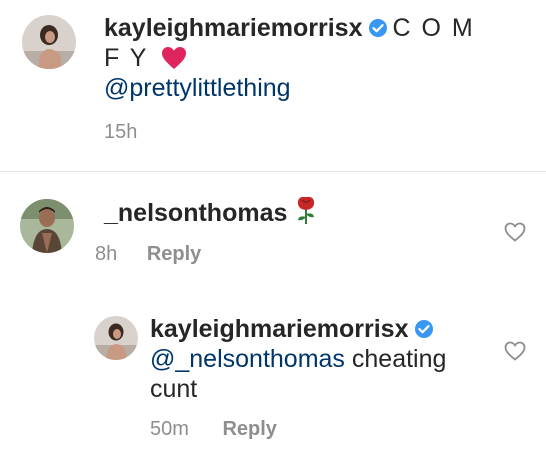 The height and width of the screenshot is (462, 546). What do you see at coordinates (306, 210) in the screenshot?
I see `rose-icon` at bounding box center [306, 210].